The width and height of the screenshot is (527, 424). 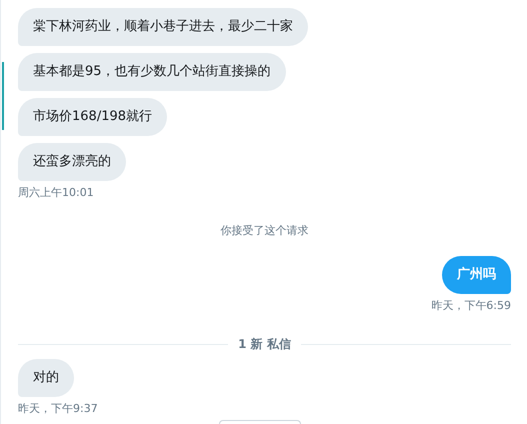 I want to click on message-bubble: 棠下林河药业，顺着小巷子进去，最少二十家, so click(x=163, y=27).